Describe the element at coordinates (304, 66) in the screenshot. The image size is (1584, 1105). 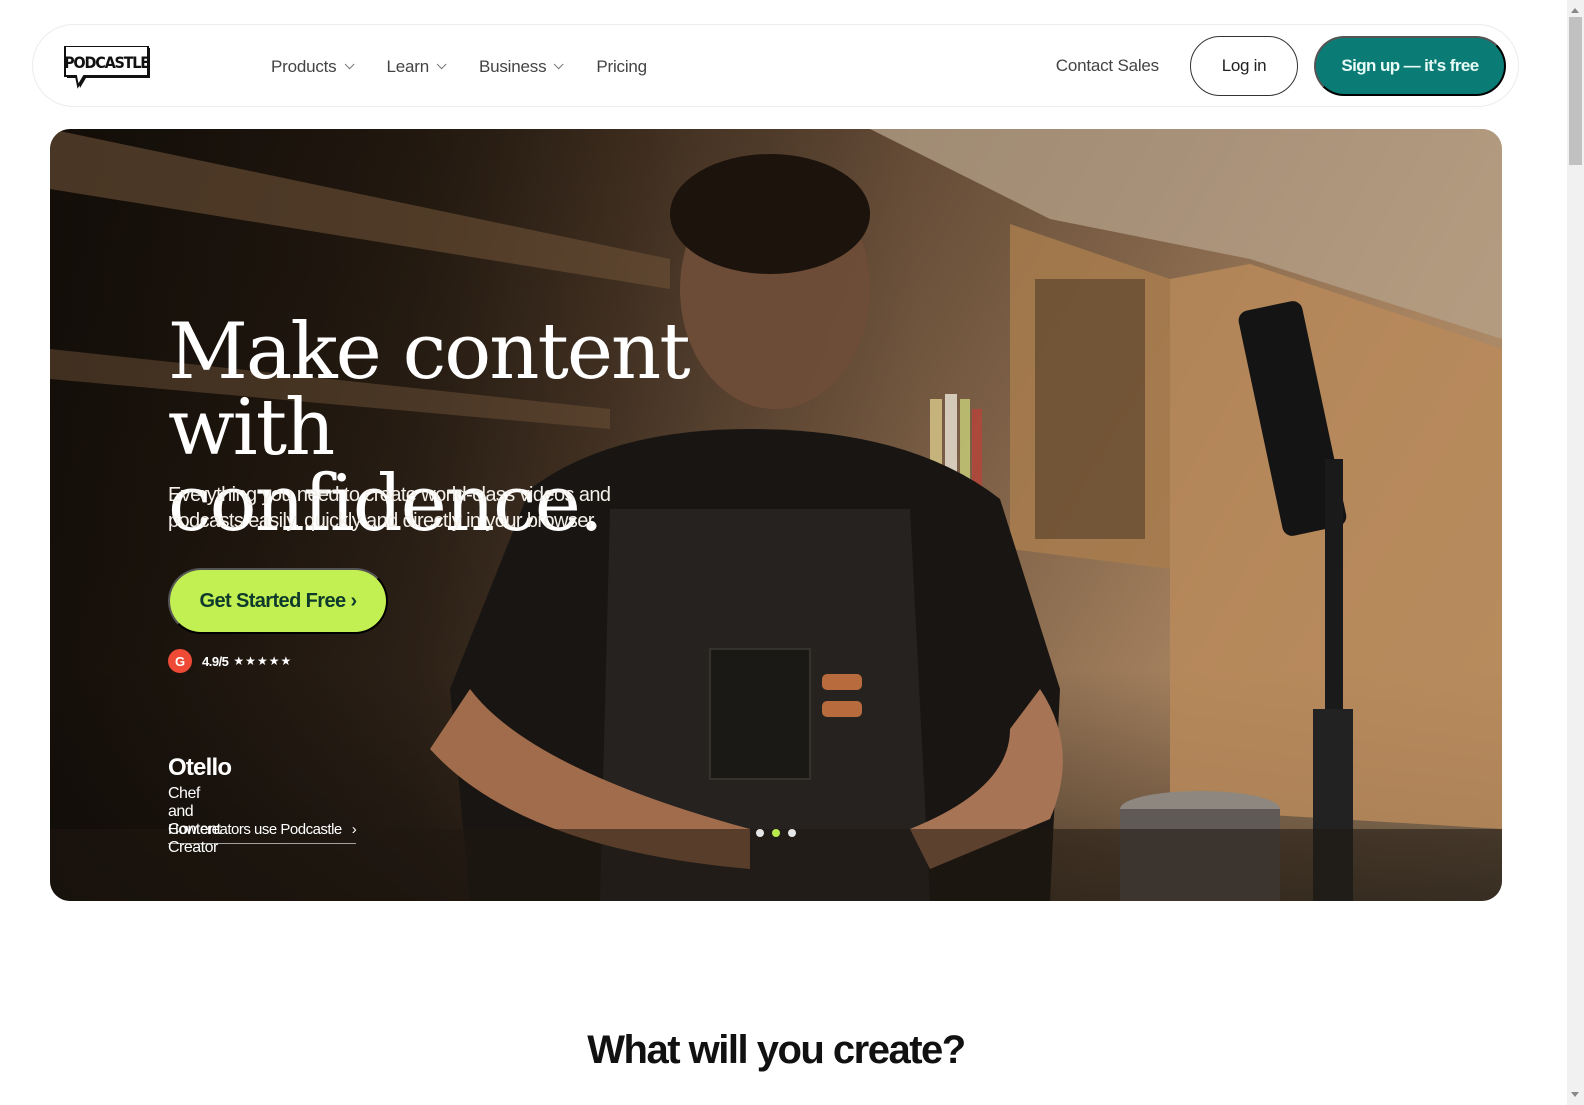
I see `nav-products-label: Products` at that location.